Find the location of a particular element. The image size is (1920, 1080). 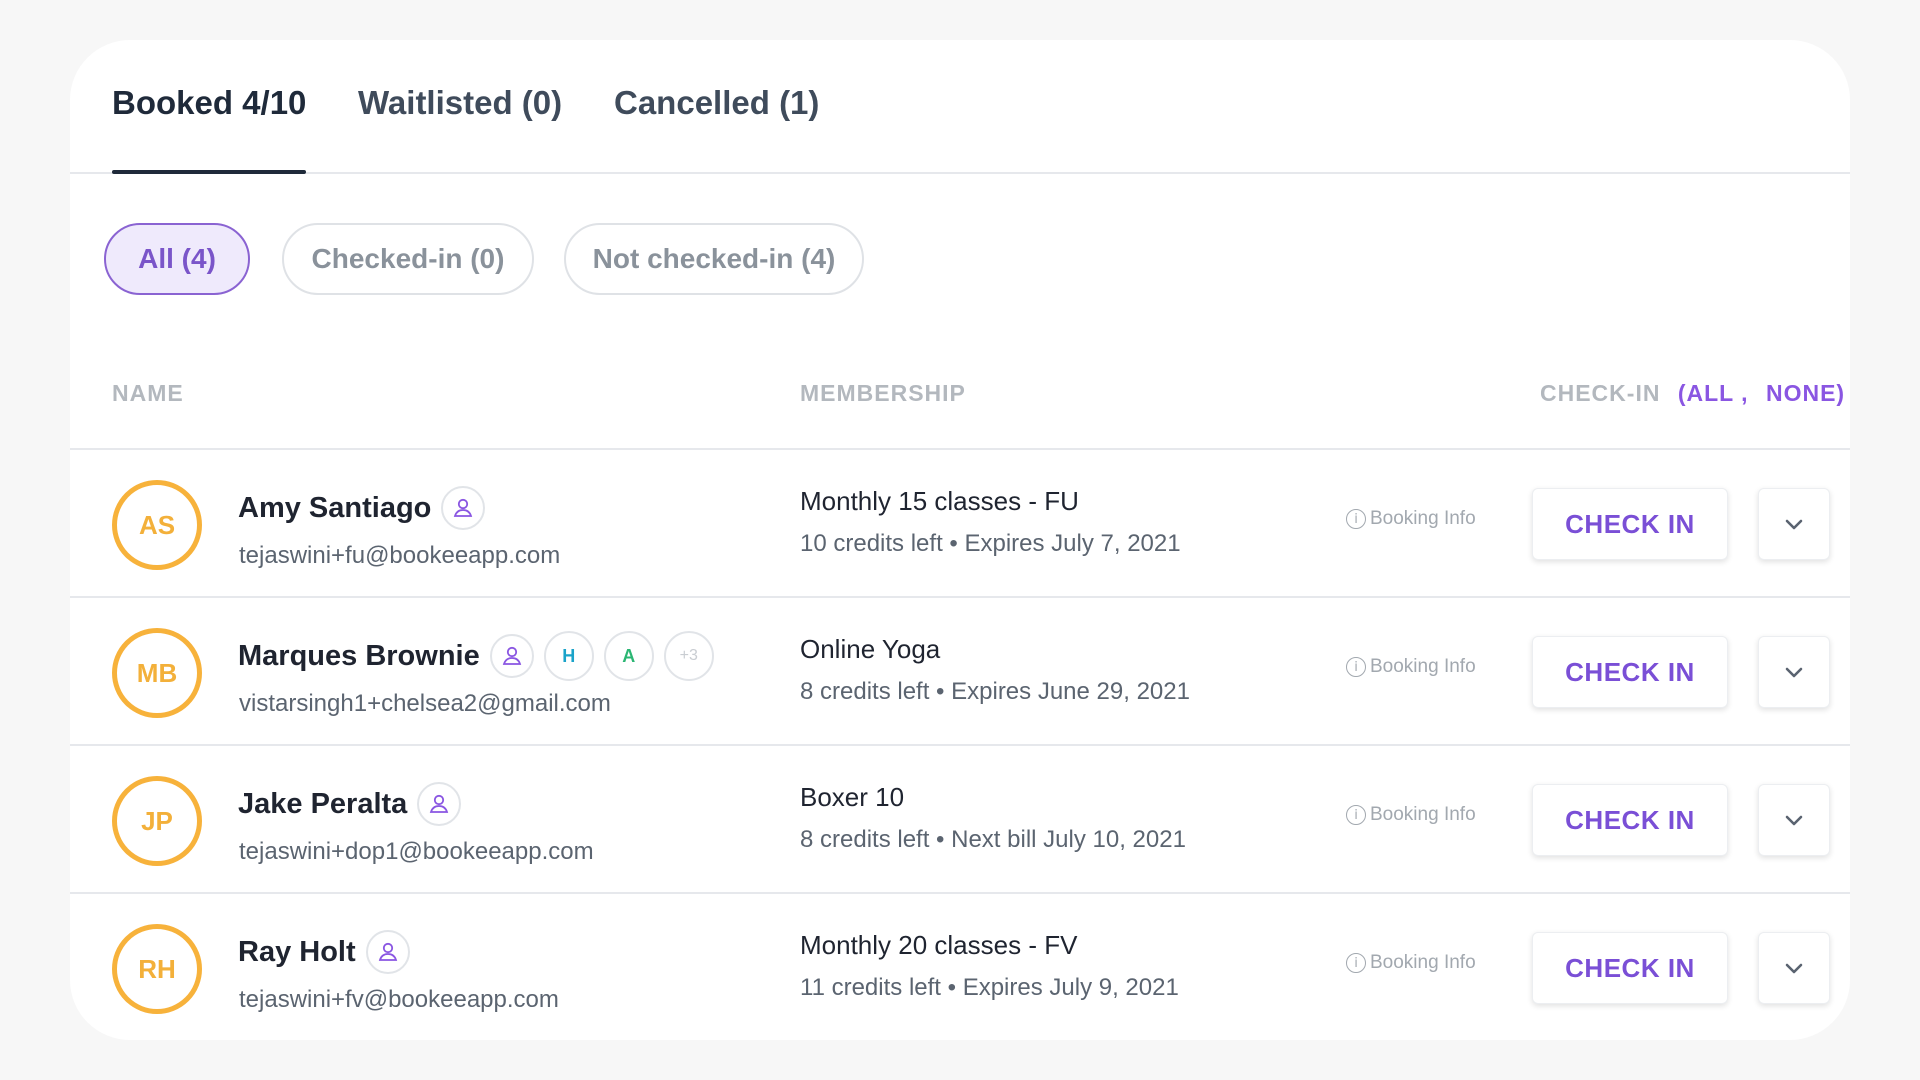

avatar: RH is located at coordinates (157, 969).